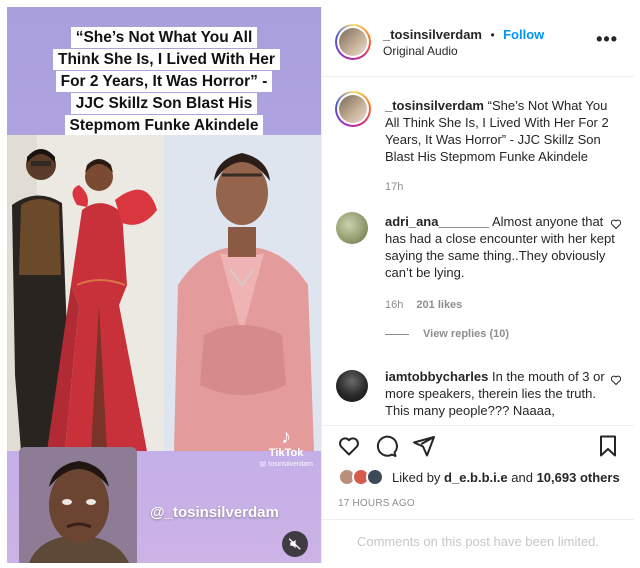  I want to click on speaker-muted-icon, so click(294, 544).